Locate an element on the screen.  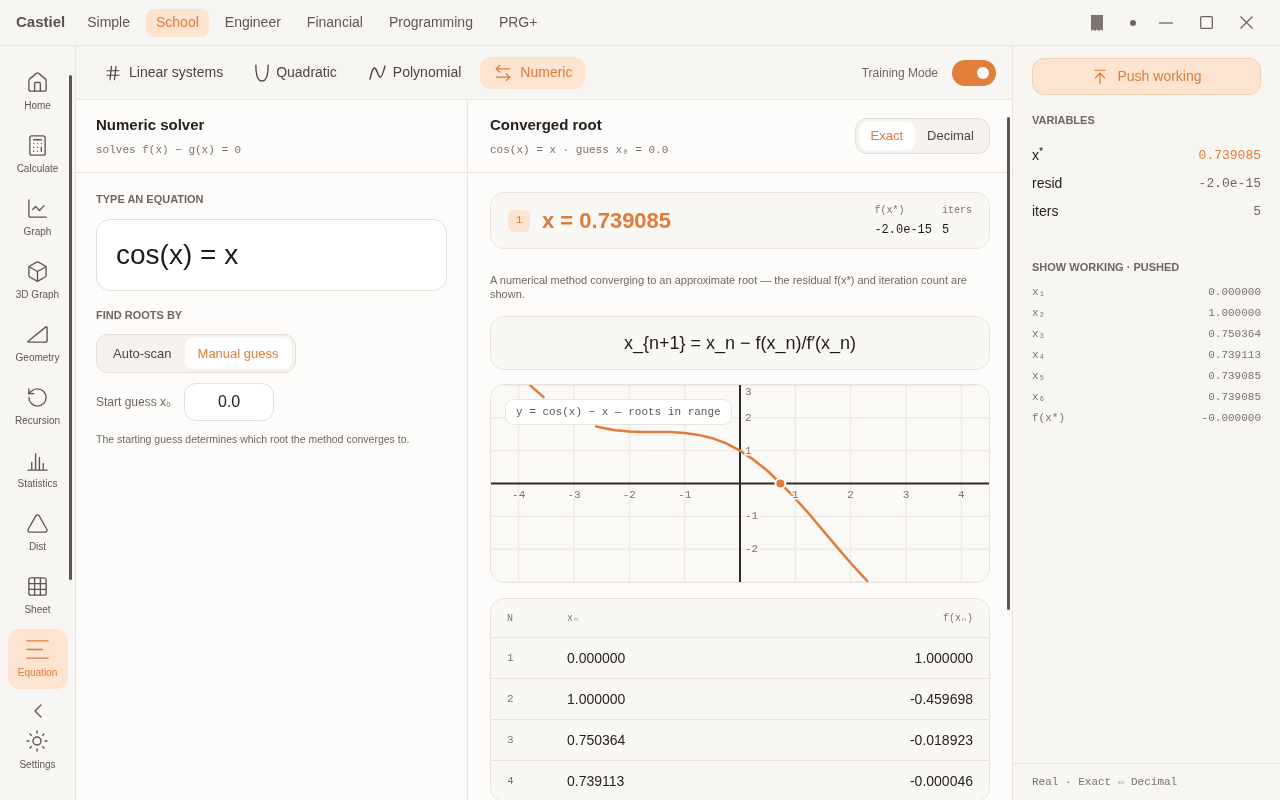
lines-icon is located at coordinates (37, 649).